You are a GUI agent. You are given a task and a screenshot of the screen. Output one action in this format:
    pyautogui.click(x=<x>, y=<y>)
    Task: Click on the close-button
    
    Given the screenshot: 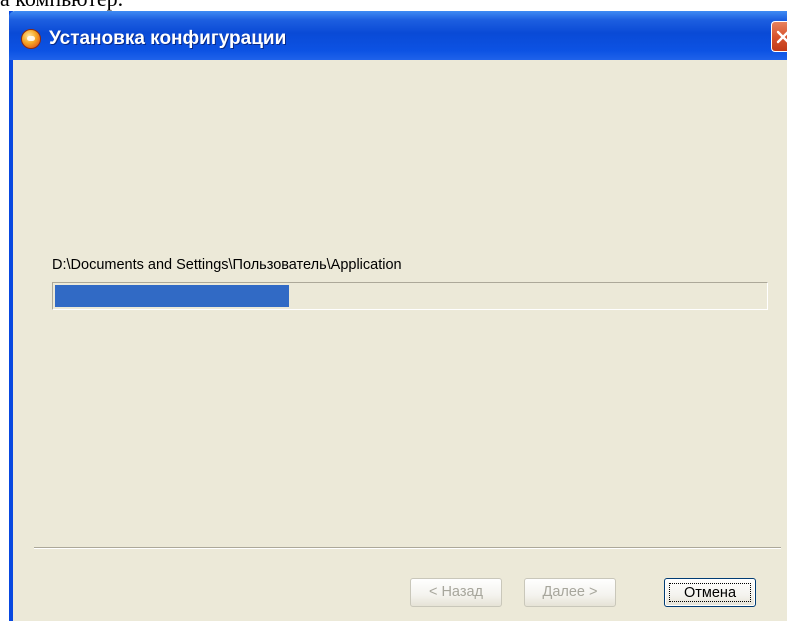 What is the action you would take?
    pyautogui.click(x=779, y=36)
    